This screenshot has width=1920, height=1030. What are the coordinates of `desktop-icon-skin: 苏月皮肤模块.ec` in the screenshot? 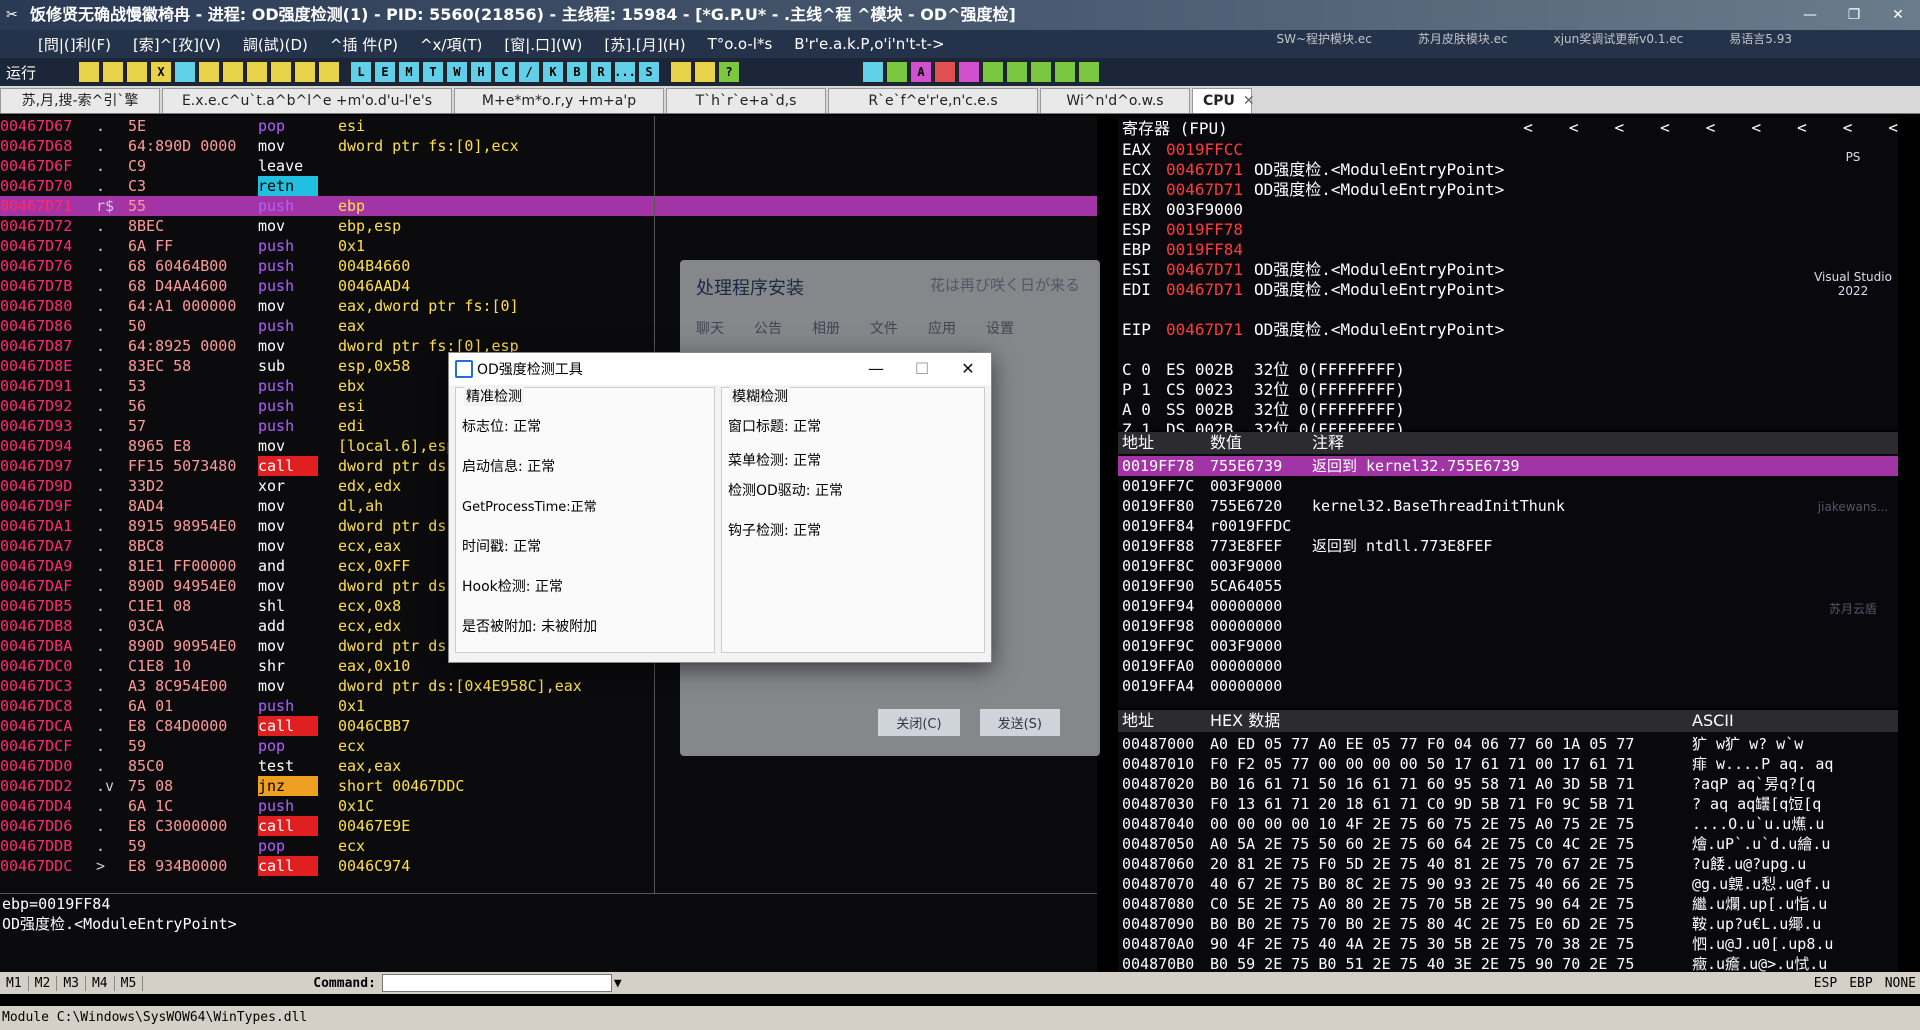 It's located at (1463, 38).